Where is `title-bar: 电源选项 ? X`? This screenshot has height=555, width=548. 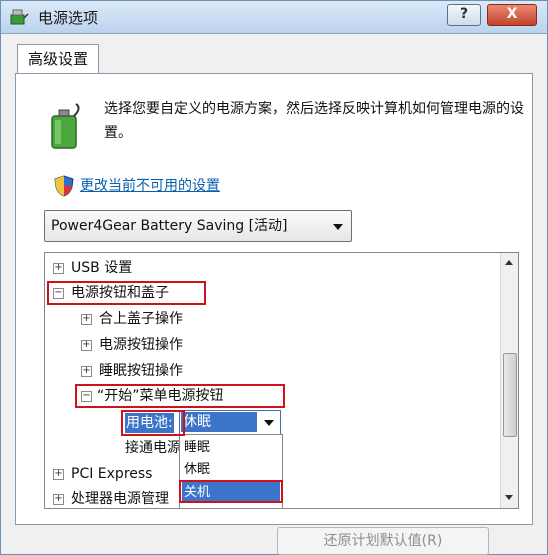
title-bar: 电源选项 ? X is located at coordinates (274, 17).